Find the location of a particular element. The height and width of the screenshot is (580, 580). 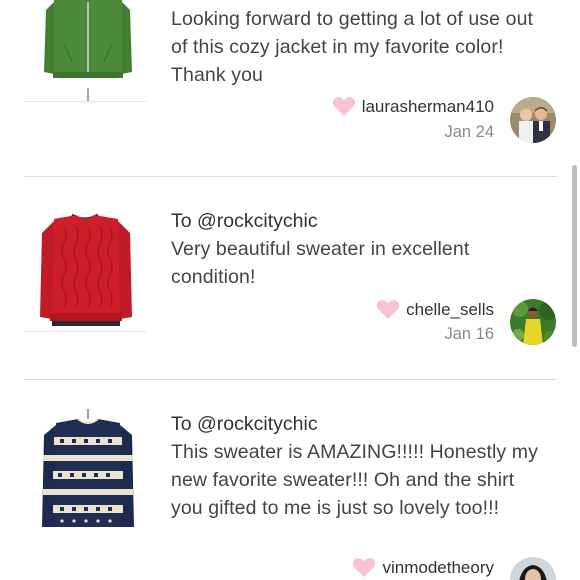

review-author: vinmodetheory is located at coordinates (423, 567).